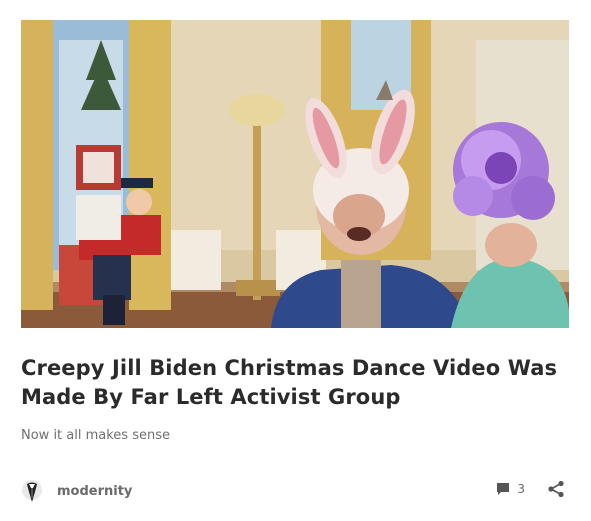 Image resolution: width=591 pixels, height=521 pixels. I want to click on comment-icon, so click(503, 489).